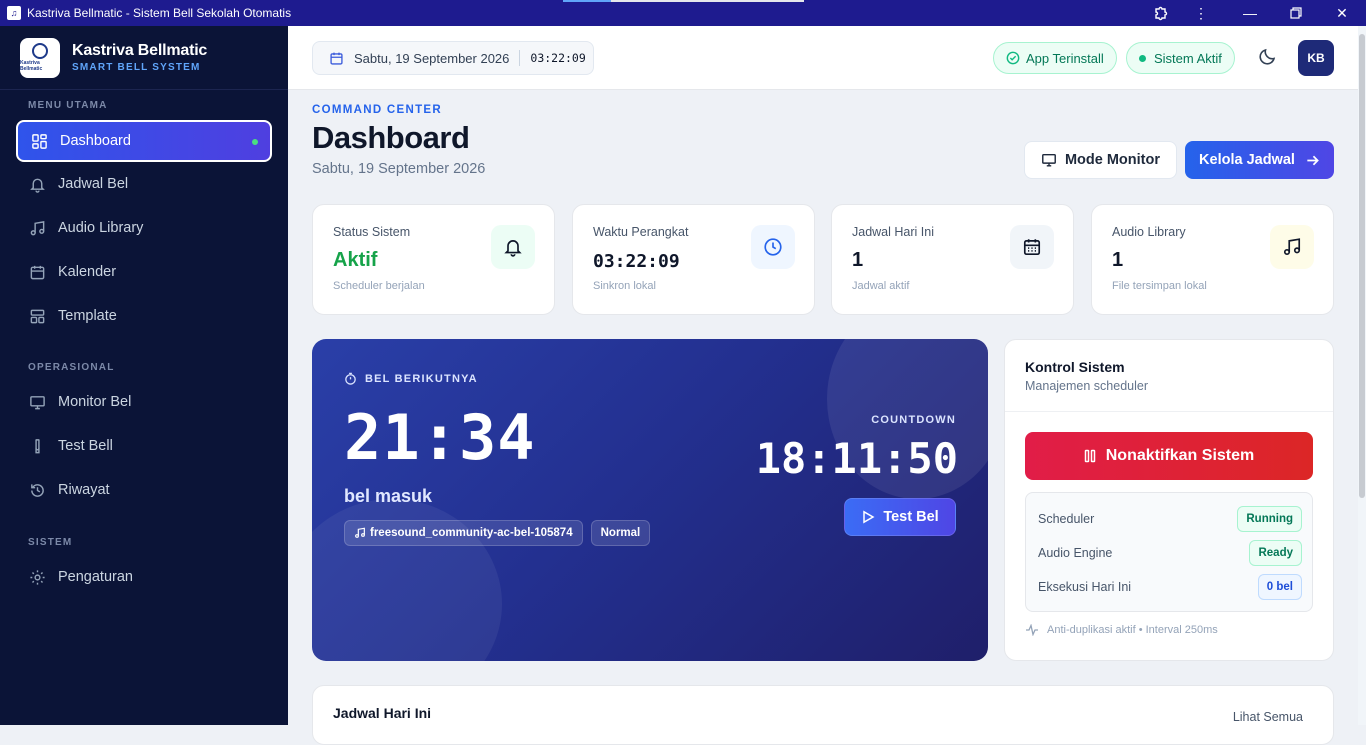  I want to click on sidebar-item-label: Test Bell, so click(85, 446).